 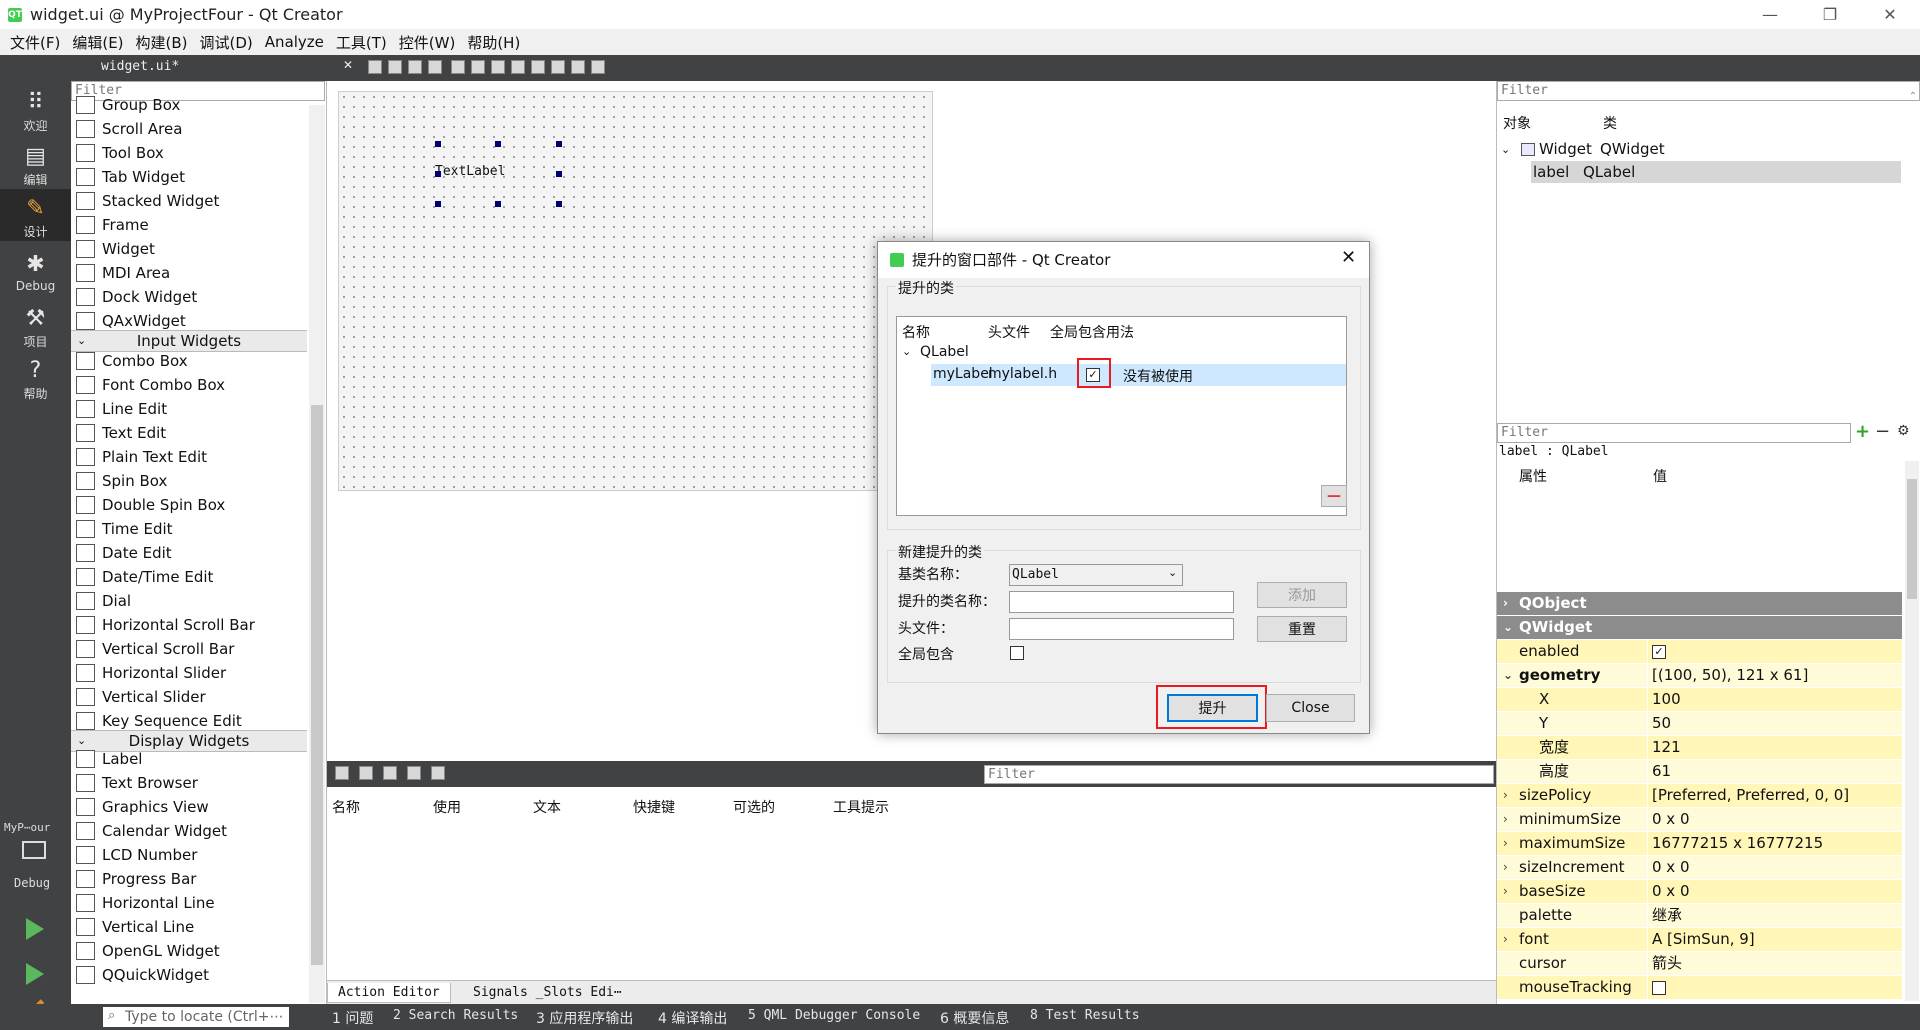 I want to click on ae-col-name: 名称, so click(x=346, y=807).